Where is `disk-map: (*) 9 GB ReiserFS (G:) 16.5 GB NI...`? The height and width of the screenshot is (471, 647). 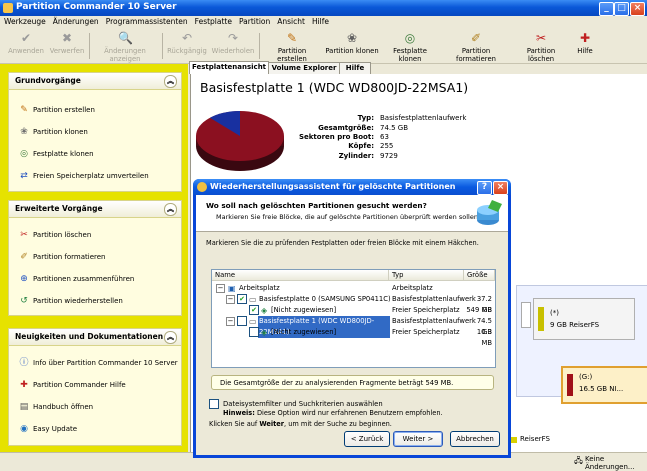
disk-map: (*) 9 GB ReiserFS (G:) 16.5 GB NI... is located at coordinates (581, 344).